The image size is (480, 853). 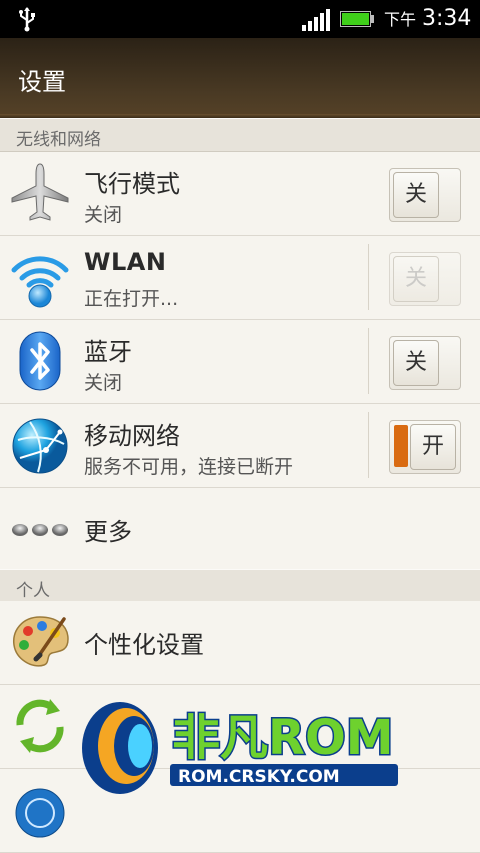 I want to click on airplane-toggle-knob: 关, so click(x=416, y=195).